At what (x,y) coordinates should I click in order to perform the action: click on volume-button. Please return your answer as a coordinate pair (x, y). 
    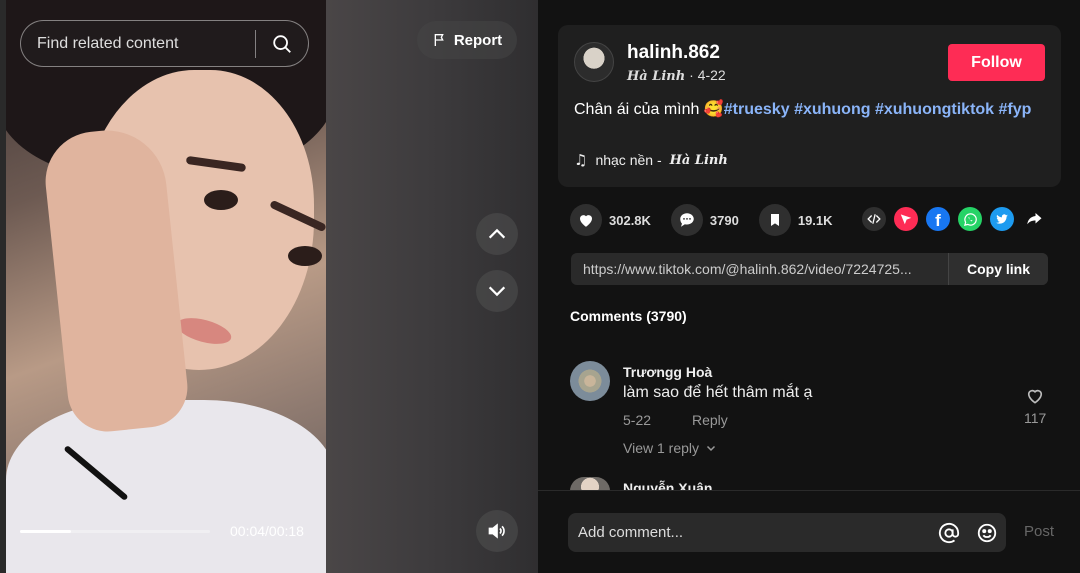
    Looking at the image, I should click on (497, 531).